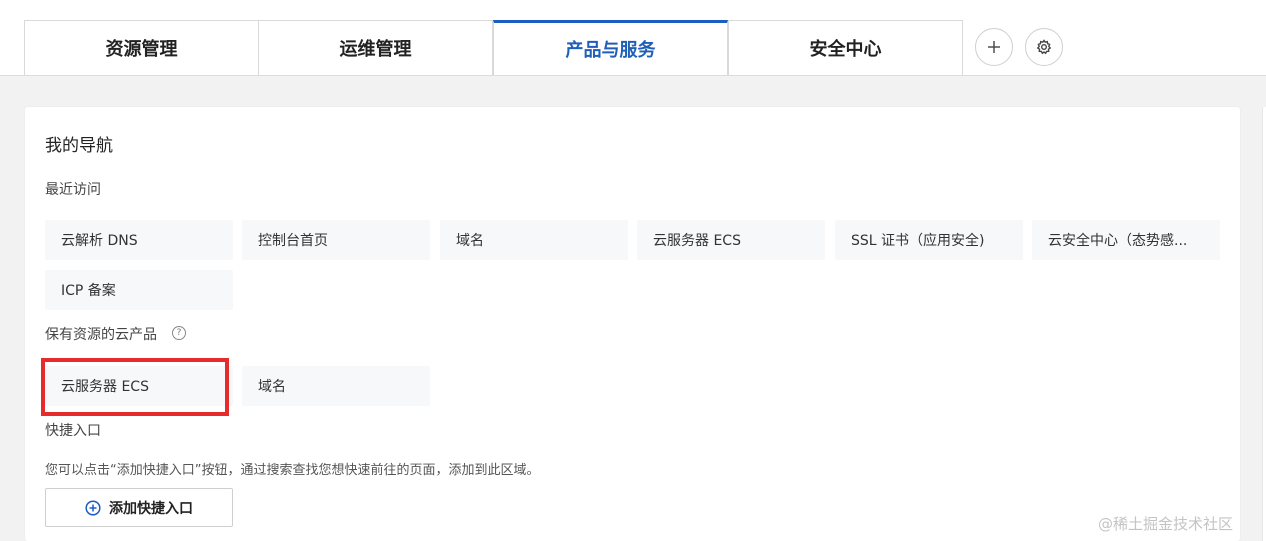 The height and width of the screenshot is (541, 1266). What do you see at coordinates (272, 387) in the screenshot?
I see `owned-item-label: 域名` at bounding box center [272, 387].